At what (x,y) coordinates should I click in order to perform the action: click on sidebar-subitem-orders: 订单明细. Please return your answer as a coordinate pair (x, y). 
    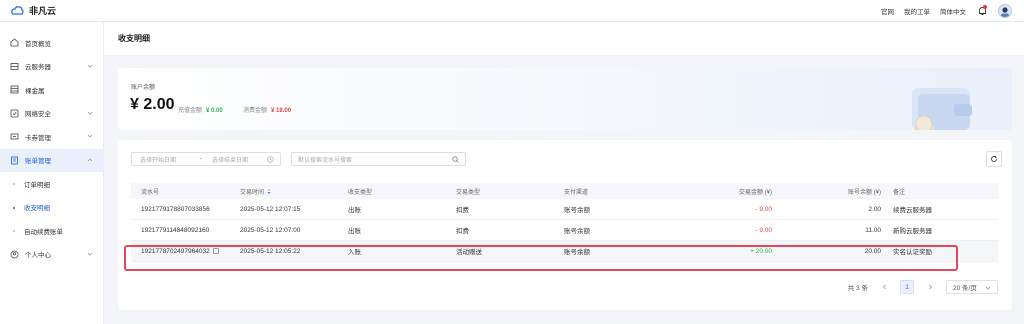
    Looking at the image, I should click on (51, 184).